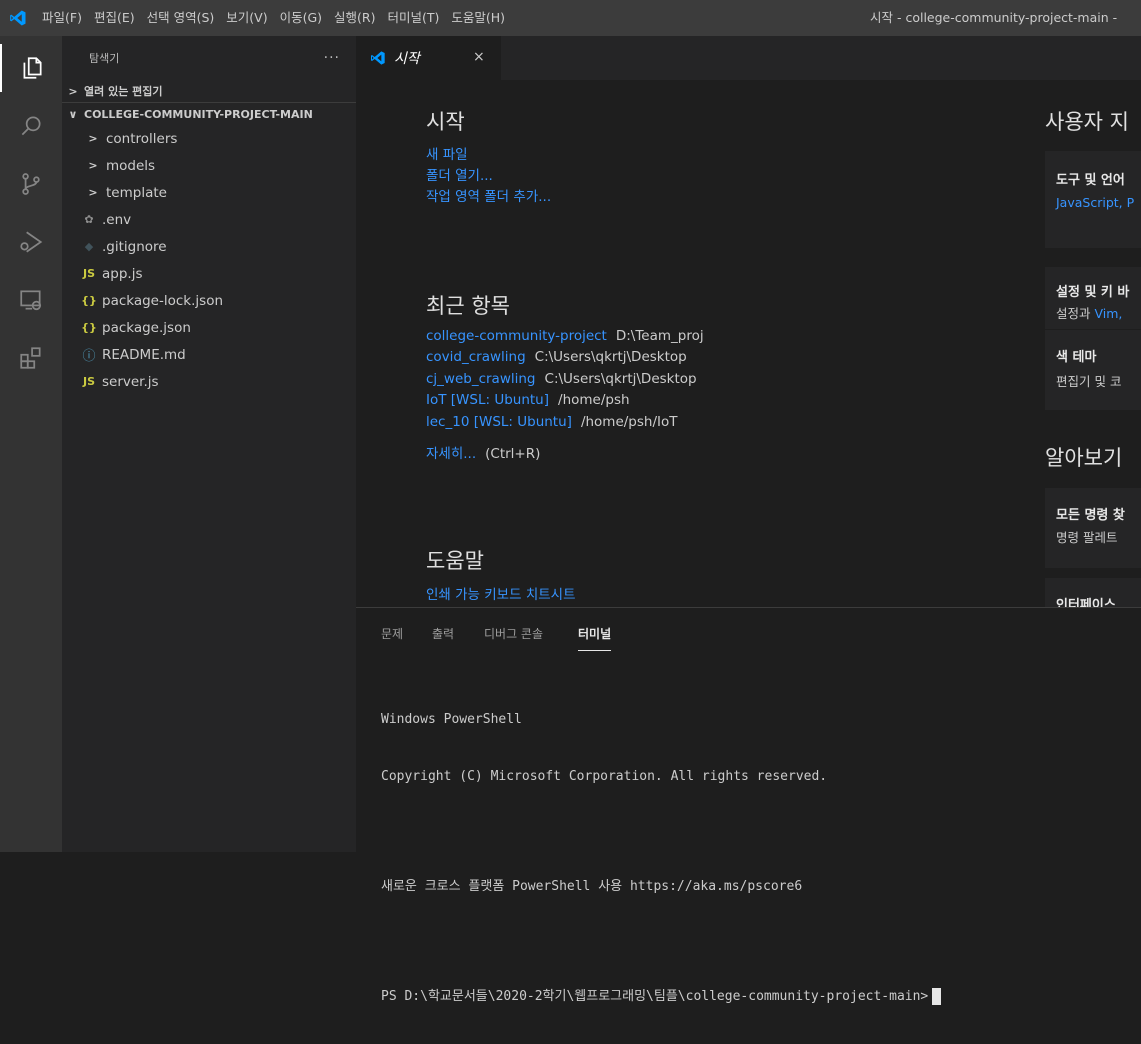  Describe the element at coordinates (478, 18) in the screenshot. I see `menu-help: 도움말(H)` at that location.